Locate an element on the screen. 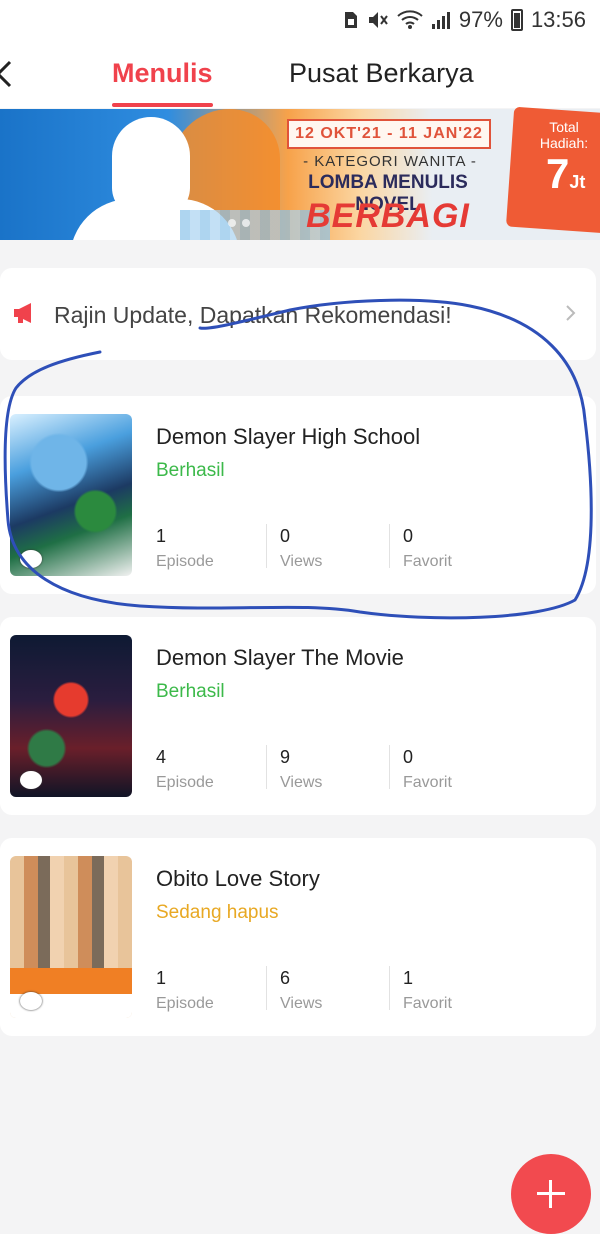 This screenshot has height=1234, width=600. prize-amount: 7Jt is located at coordinates (566, 173).